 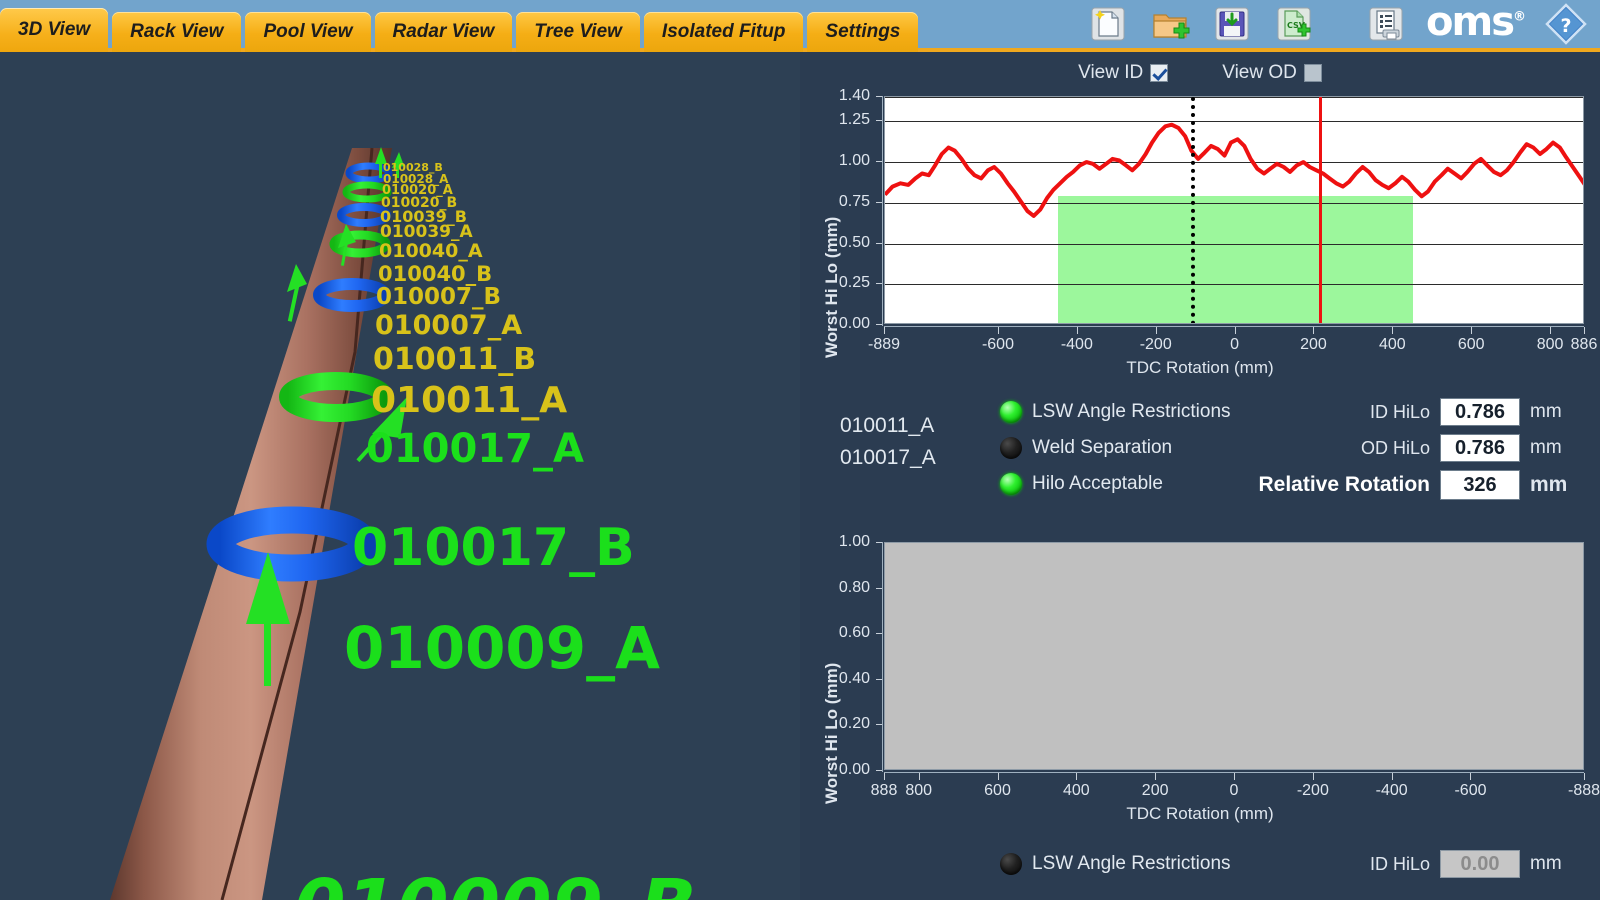 I want to click on open-folder-button, so click(x=1170, y=24).